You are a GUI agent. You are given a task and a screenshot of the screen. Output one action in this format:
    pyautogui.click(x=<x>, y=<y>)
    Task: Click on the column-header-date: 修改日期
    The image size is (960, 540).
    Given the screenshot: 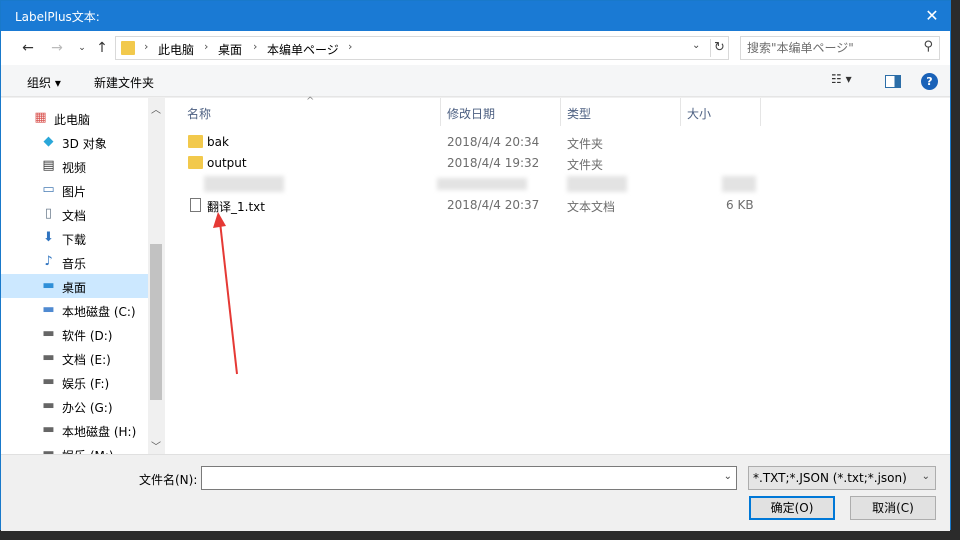 What is the action you would take?
    pyautogui.click(x=471, y=113)
    